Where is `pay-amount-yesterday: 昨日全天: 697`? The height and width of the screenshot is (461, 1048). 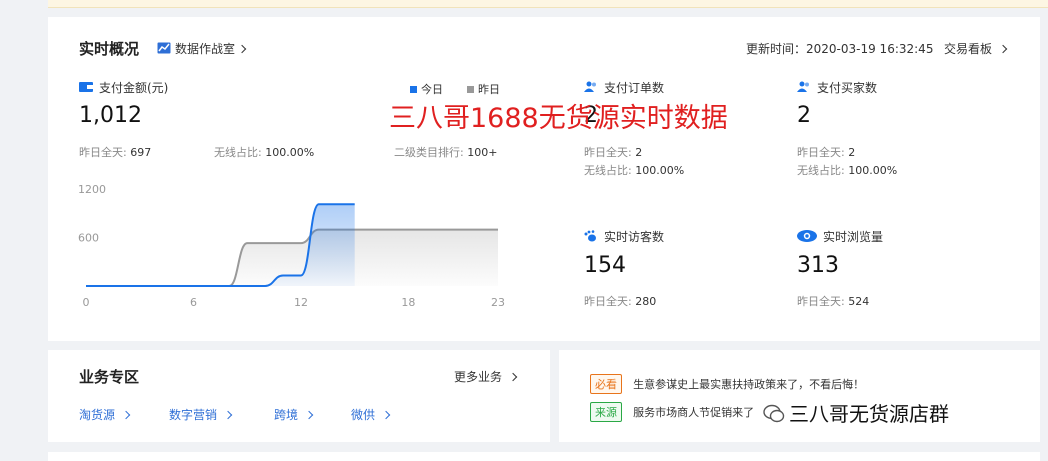
pay-amount-yesterday: 昨日全天: 697 is located at coordinates (115, 152).